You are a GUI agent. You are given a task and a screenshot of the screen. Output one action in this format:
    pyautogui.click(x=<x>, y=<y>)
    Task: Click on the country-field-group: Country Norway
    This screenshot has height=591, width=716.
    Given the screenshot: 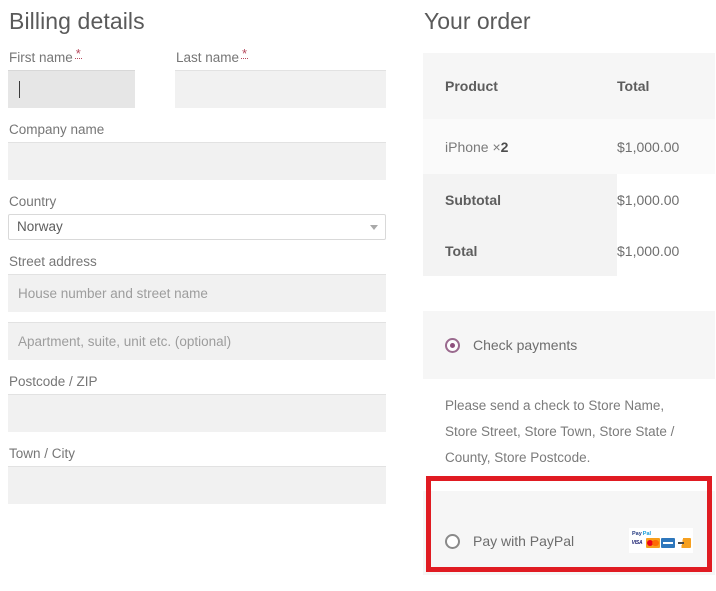 What is the action you would take?
    pyautogui.click(x=197, y=216)
    